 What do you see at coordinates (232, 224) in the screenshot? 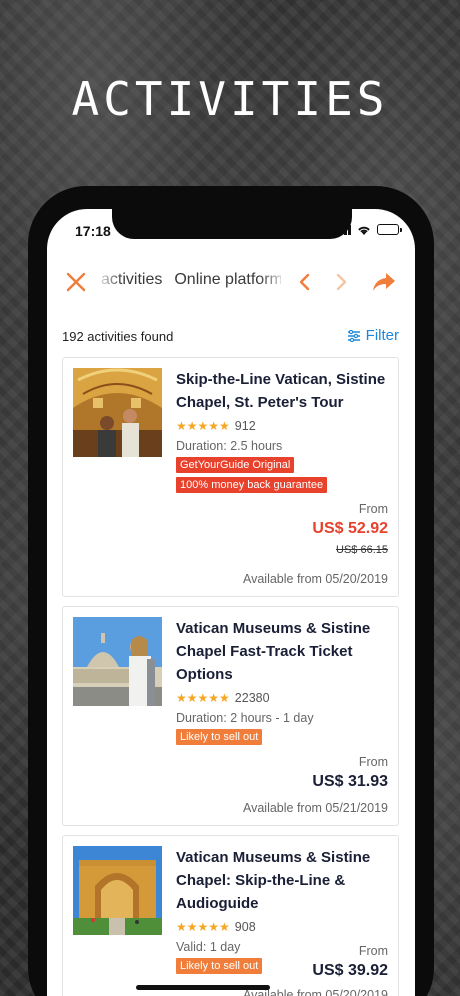
I see `phone-notch` at bounding box center [232, 224].